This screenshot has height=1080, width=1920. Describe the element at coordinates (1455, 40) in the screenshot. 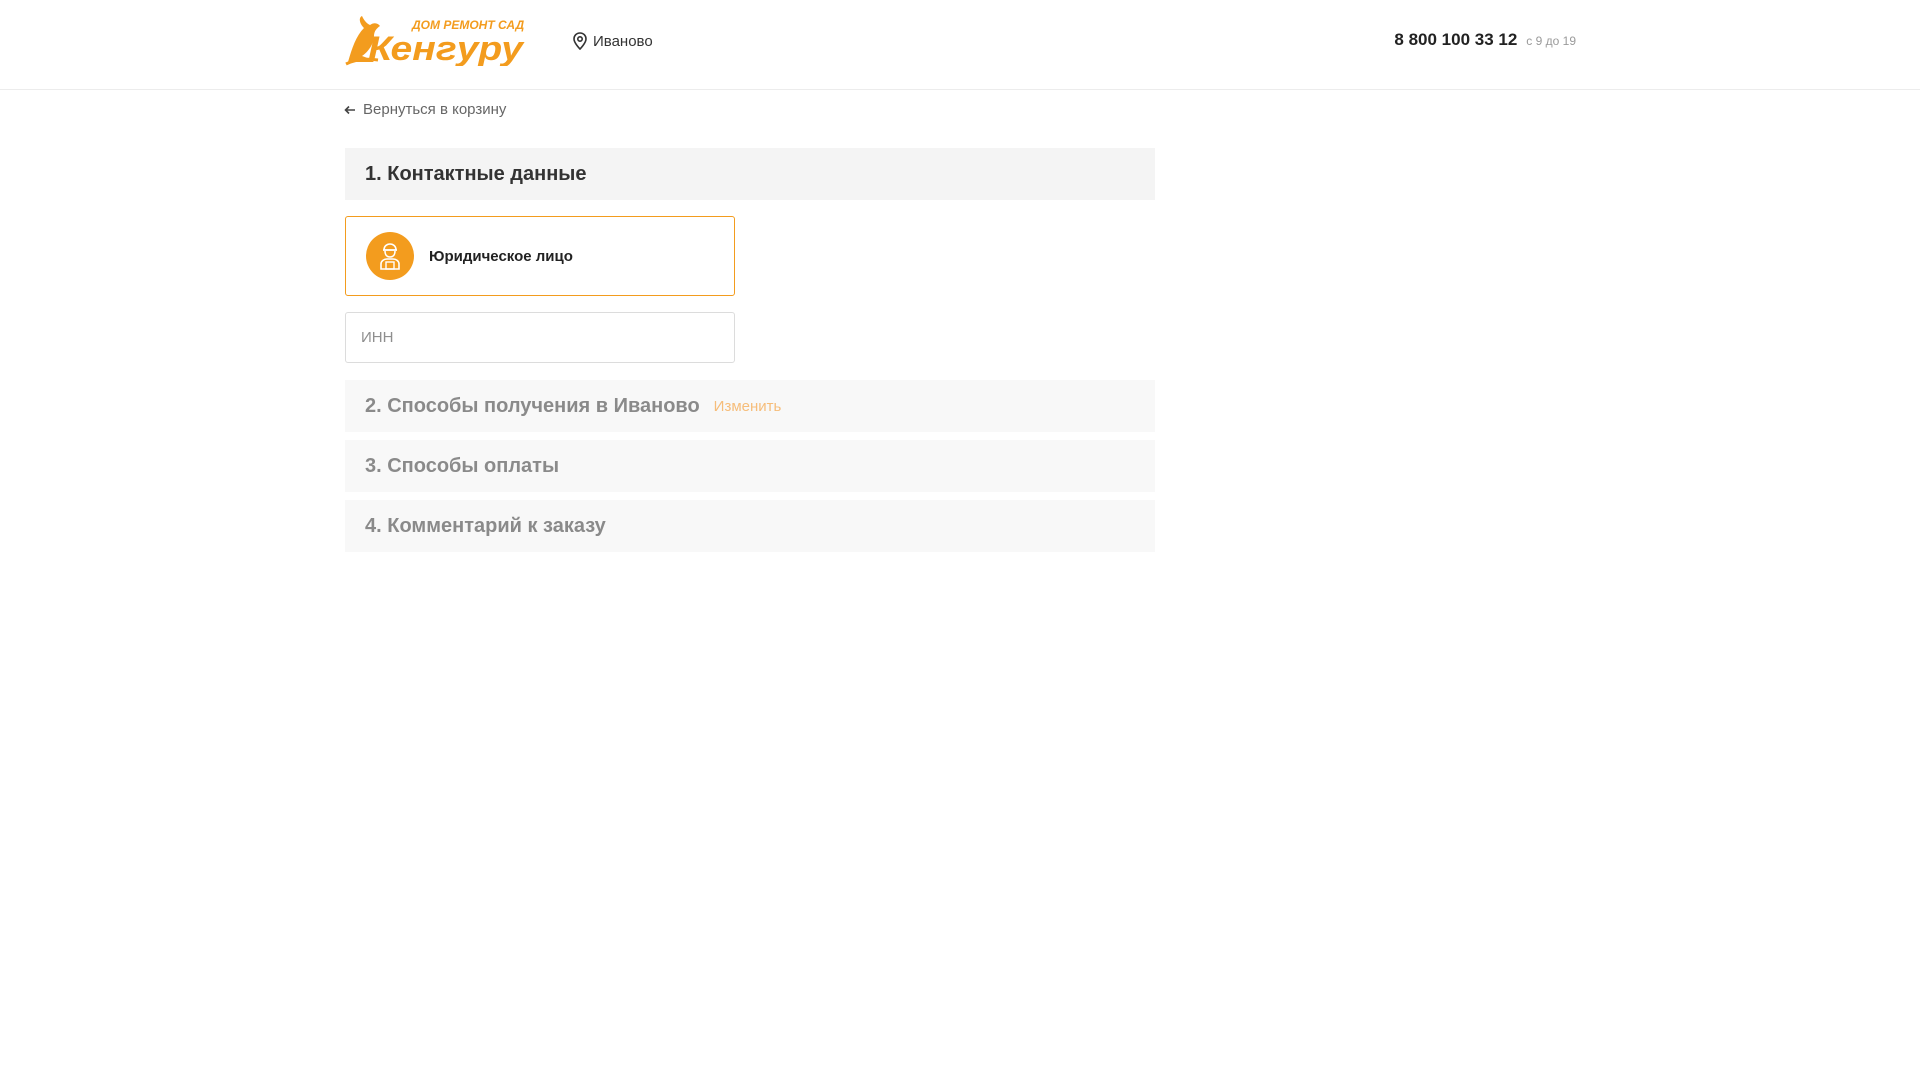

I see `phone-number: 8 800 100 33 12` at that location.